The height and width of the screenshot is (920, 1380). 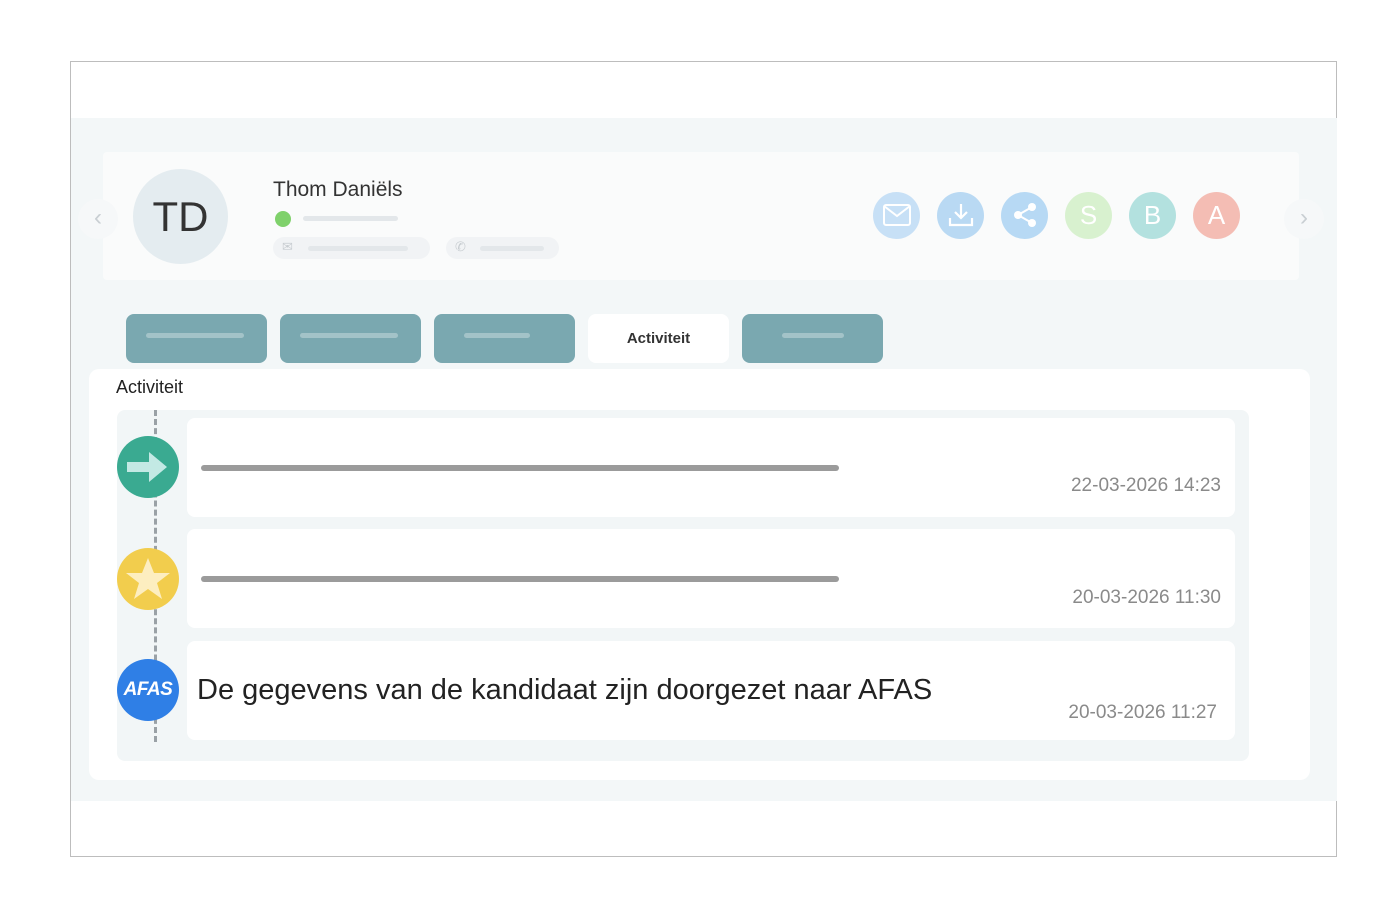 I want to click on activity-time: 22-03-2026 14:23, so click(x=1145, y=485).